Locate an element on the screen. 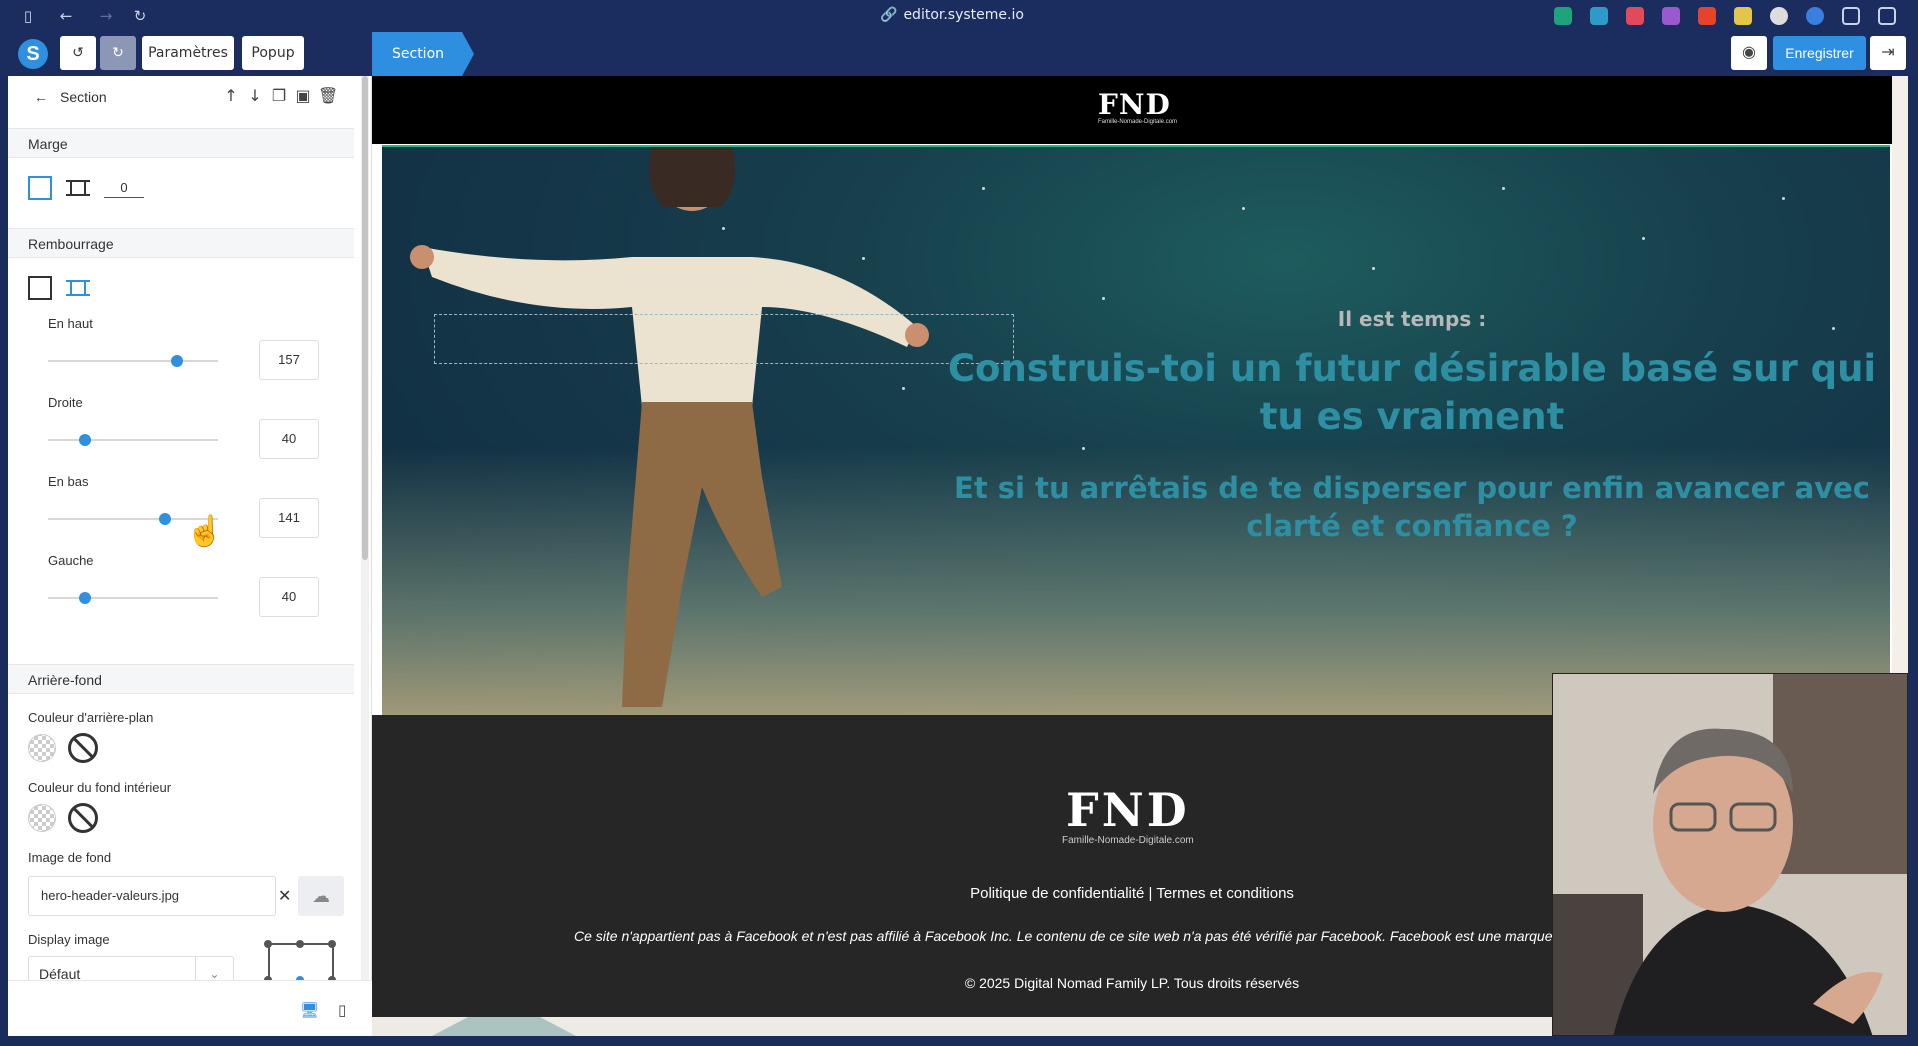  padding-right-input: 40 is located at coordinates (289, 439).